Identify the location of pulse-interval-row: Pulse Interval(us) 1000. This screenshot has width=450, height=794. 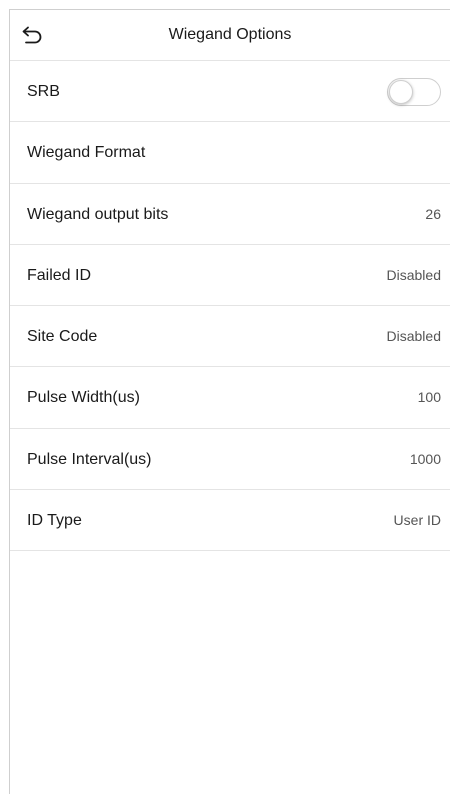
(230, 460).